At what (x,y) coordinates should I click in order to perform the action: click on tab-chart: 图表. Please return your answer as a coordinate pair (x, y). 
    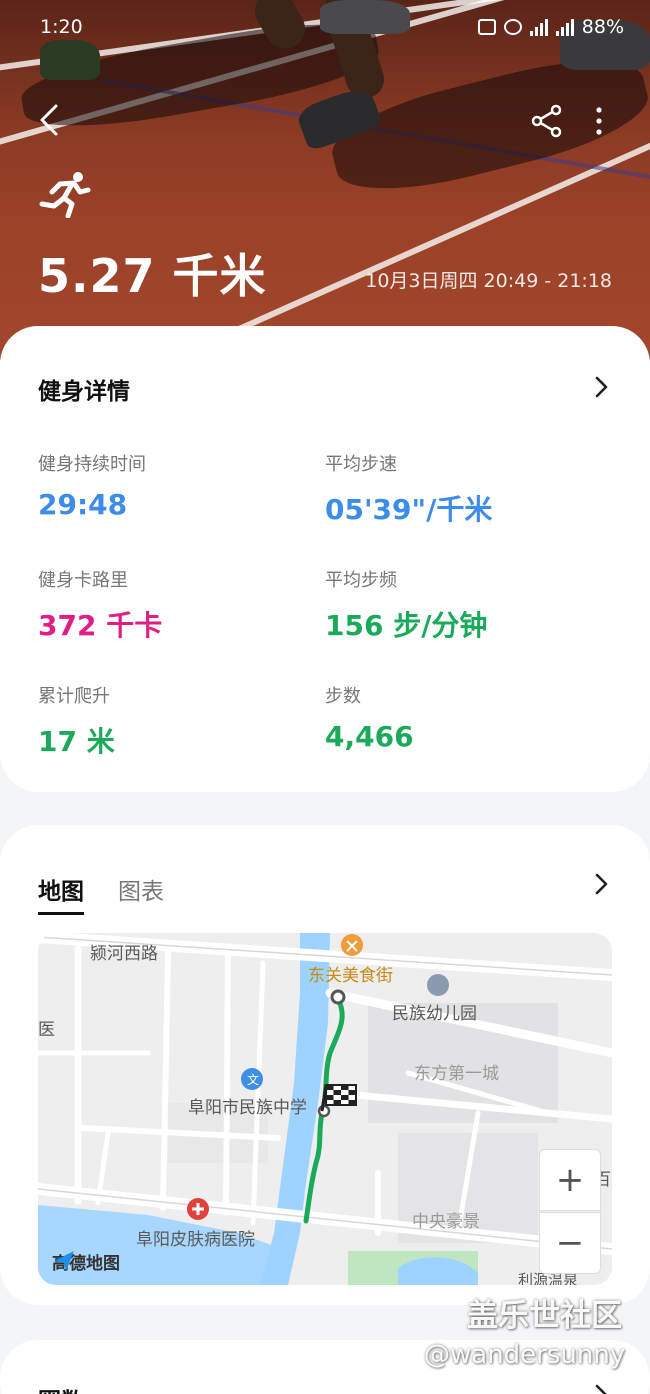
    Looking at the image, I should click on (141, 893).